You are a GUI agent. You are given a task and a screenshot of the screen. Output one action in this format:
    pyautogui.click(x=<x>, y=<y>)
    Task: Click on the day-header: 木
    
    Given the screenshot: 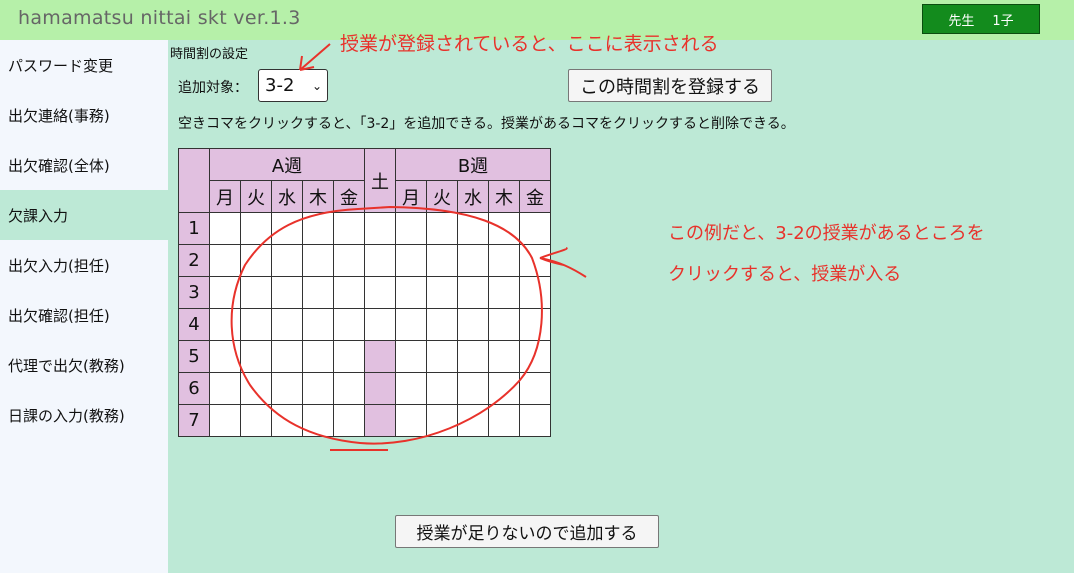 What is the action you would take?
    pyautogui.click(x=504, y=196)
    